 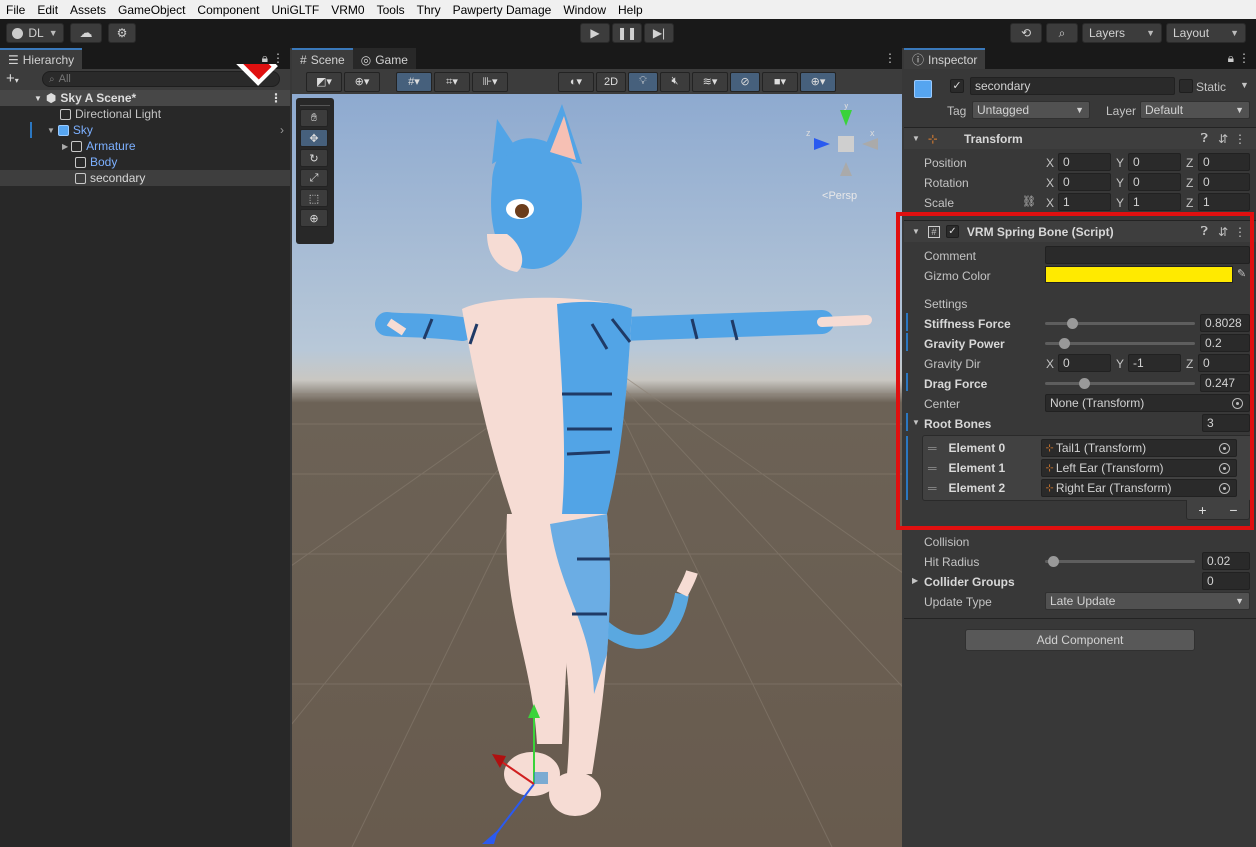 I want to click on tab-inspector: ⓘ Inspector, so click(x=945, y=58).